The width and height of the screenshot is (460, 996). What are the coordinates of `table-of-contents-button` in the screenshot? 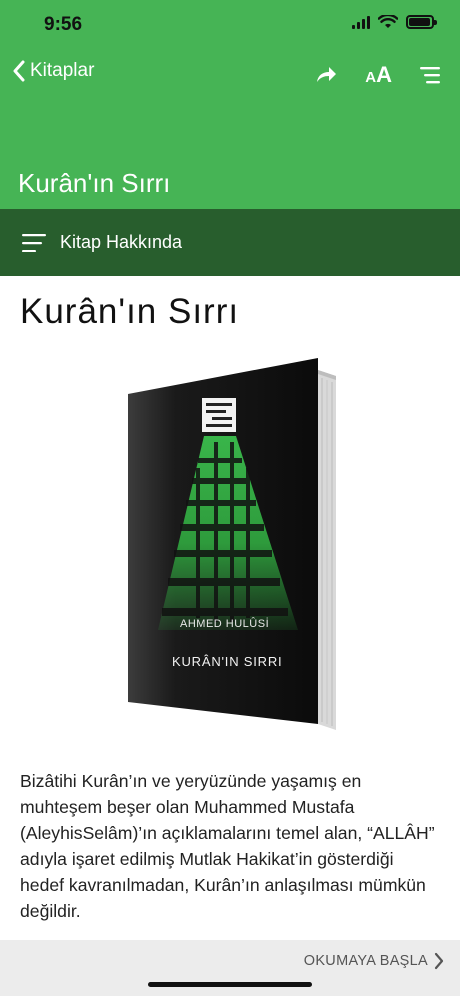 It's located at (431, 75).